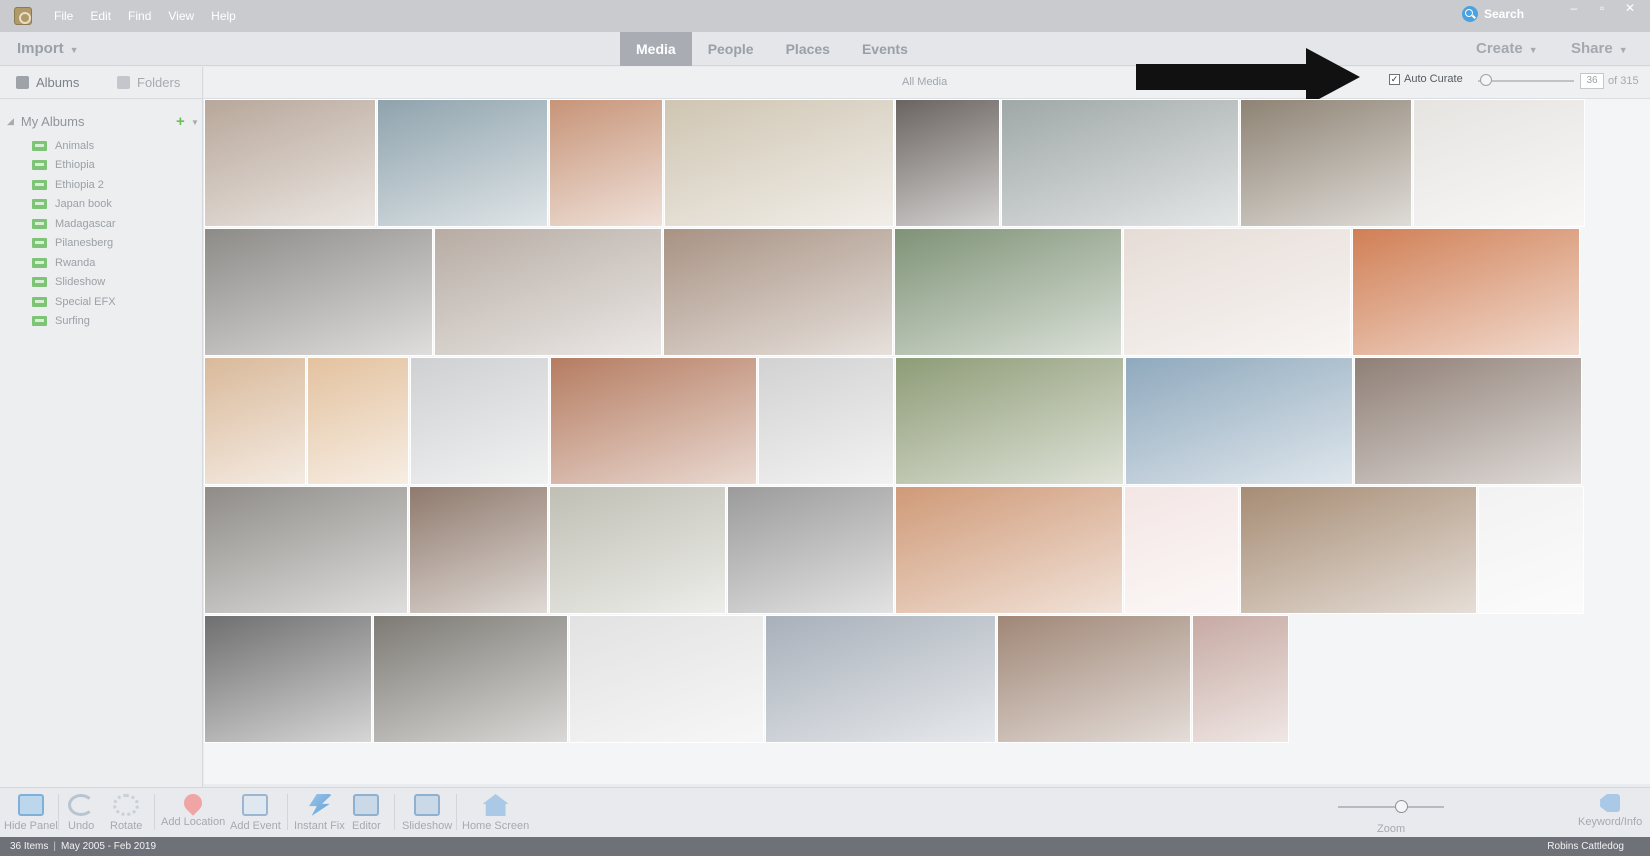 This screenshot has height=856, width=1650. Describe the element at coordinates (1526, 81) in the screenshot. I see `curate-slider` at that location.